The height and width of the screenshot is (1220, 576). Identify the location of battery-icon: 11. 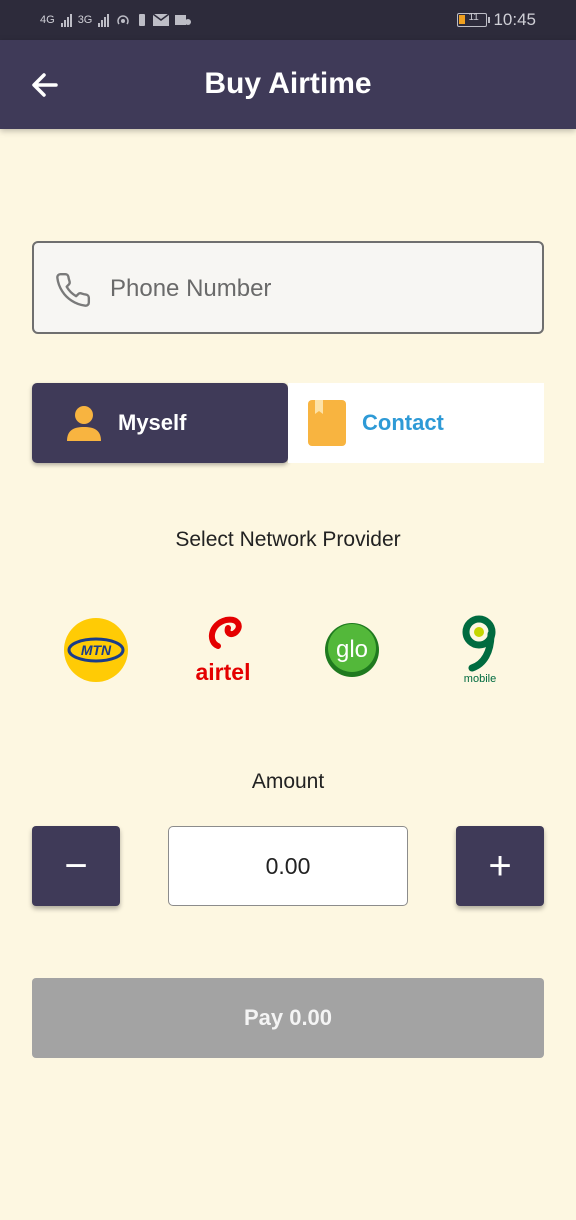
(474, 19).